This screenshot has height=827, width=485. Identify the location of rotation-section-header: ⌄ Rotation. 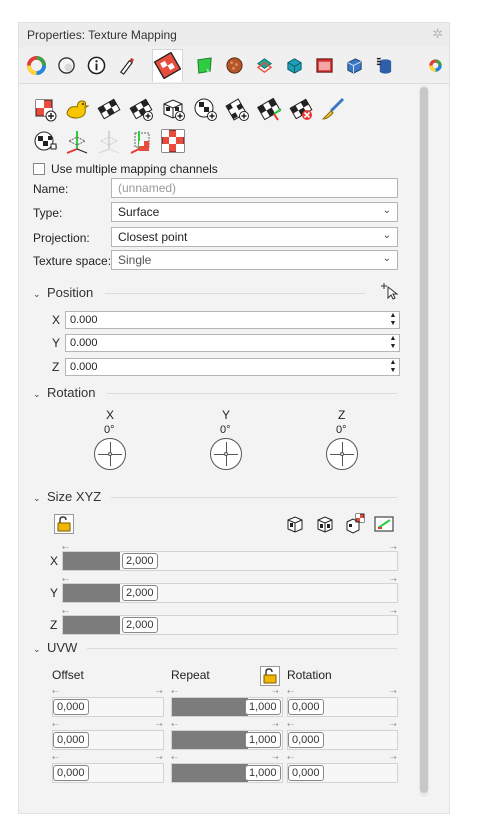
(64, 392).